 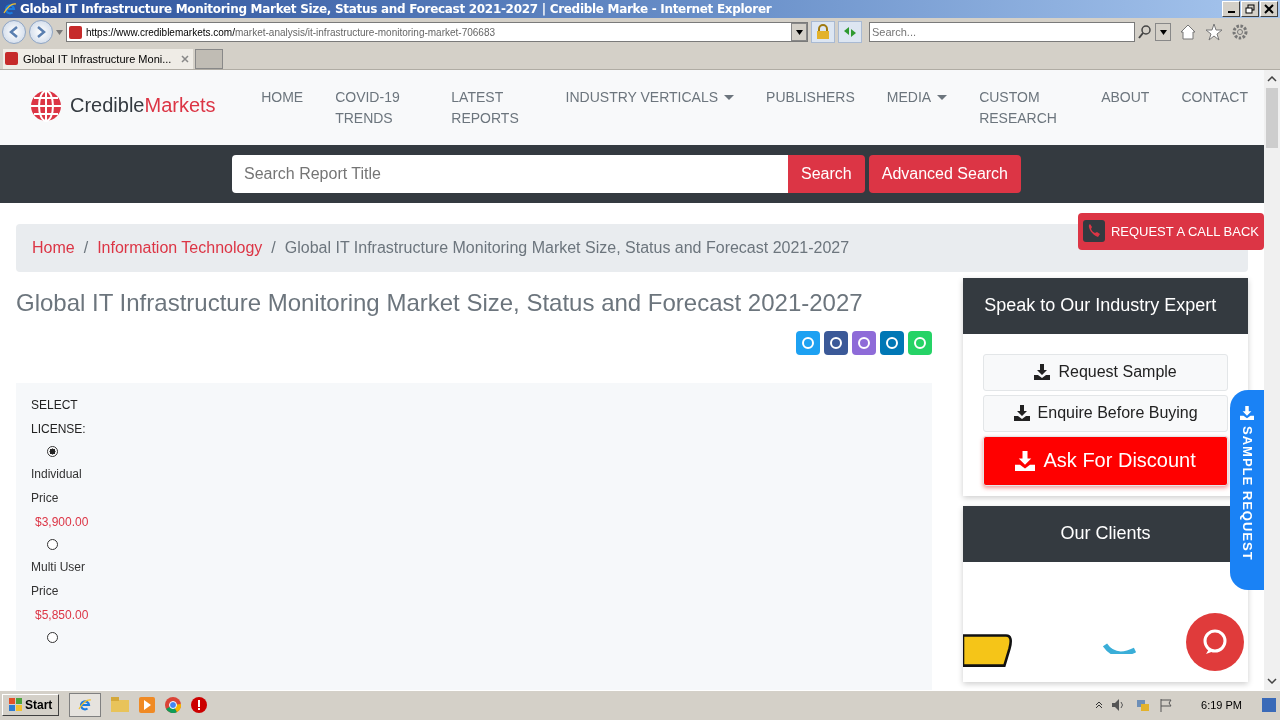 I want to click on globe-logo-icon, so click(x=46, y=105).